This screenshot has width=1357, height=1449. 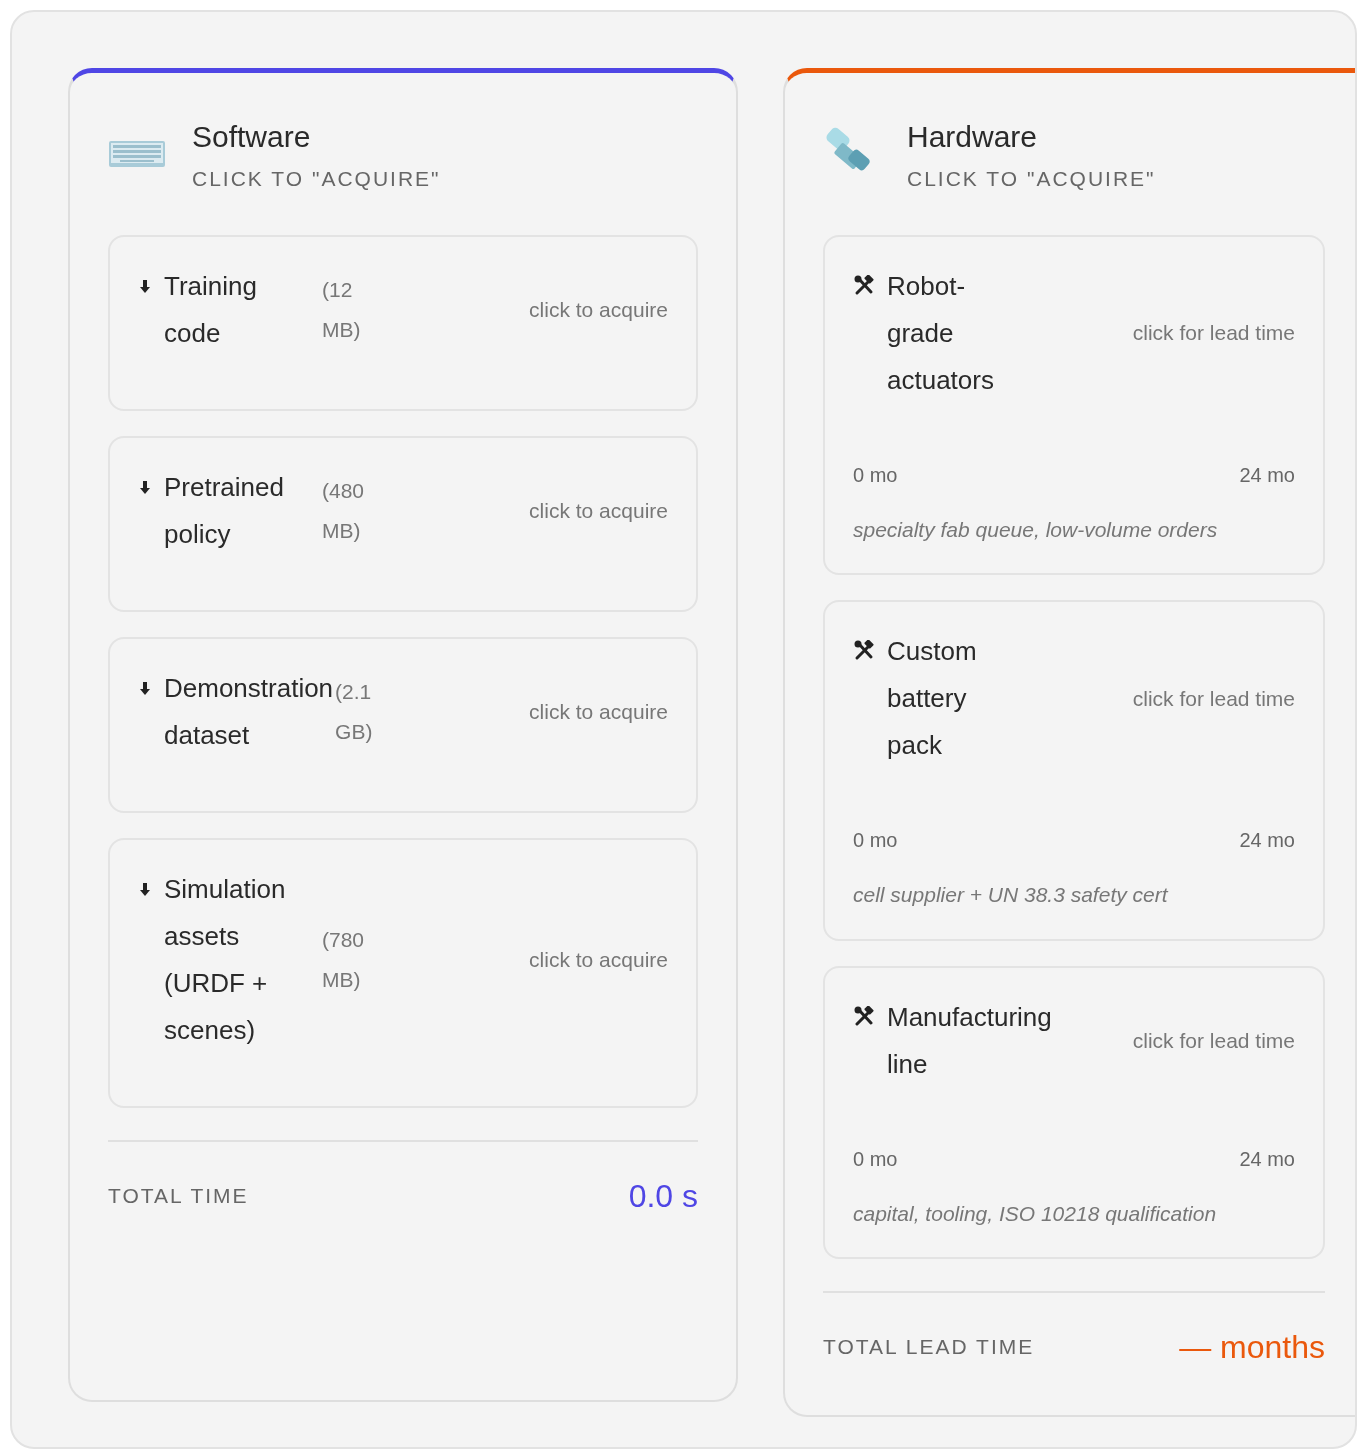 I want to click on item-name: Training code, so click(x=211, y=309).